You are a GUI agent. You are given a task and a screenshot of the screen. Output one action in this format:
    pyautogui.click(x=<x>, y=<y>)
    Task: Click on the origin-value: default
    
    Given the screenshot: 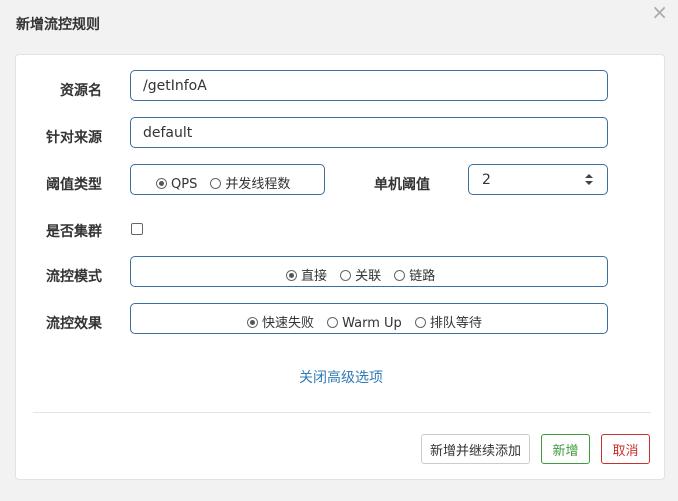 What is the action you would take?
    pyautogui.click(x=168, y=133)
    